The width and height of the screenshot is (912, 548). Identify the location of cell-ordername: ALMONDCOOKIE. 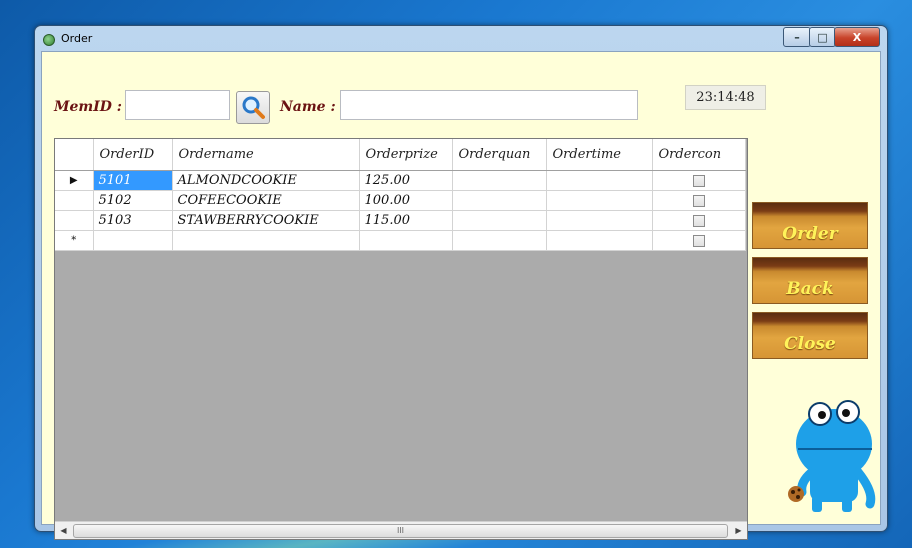
(266, 180).